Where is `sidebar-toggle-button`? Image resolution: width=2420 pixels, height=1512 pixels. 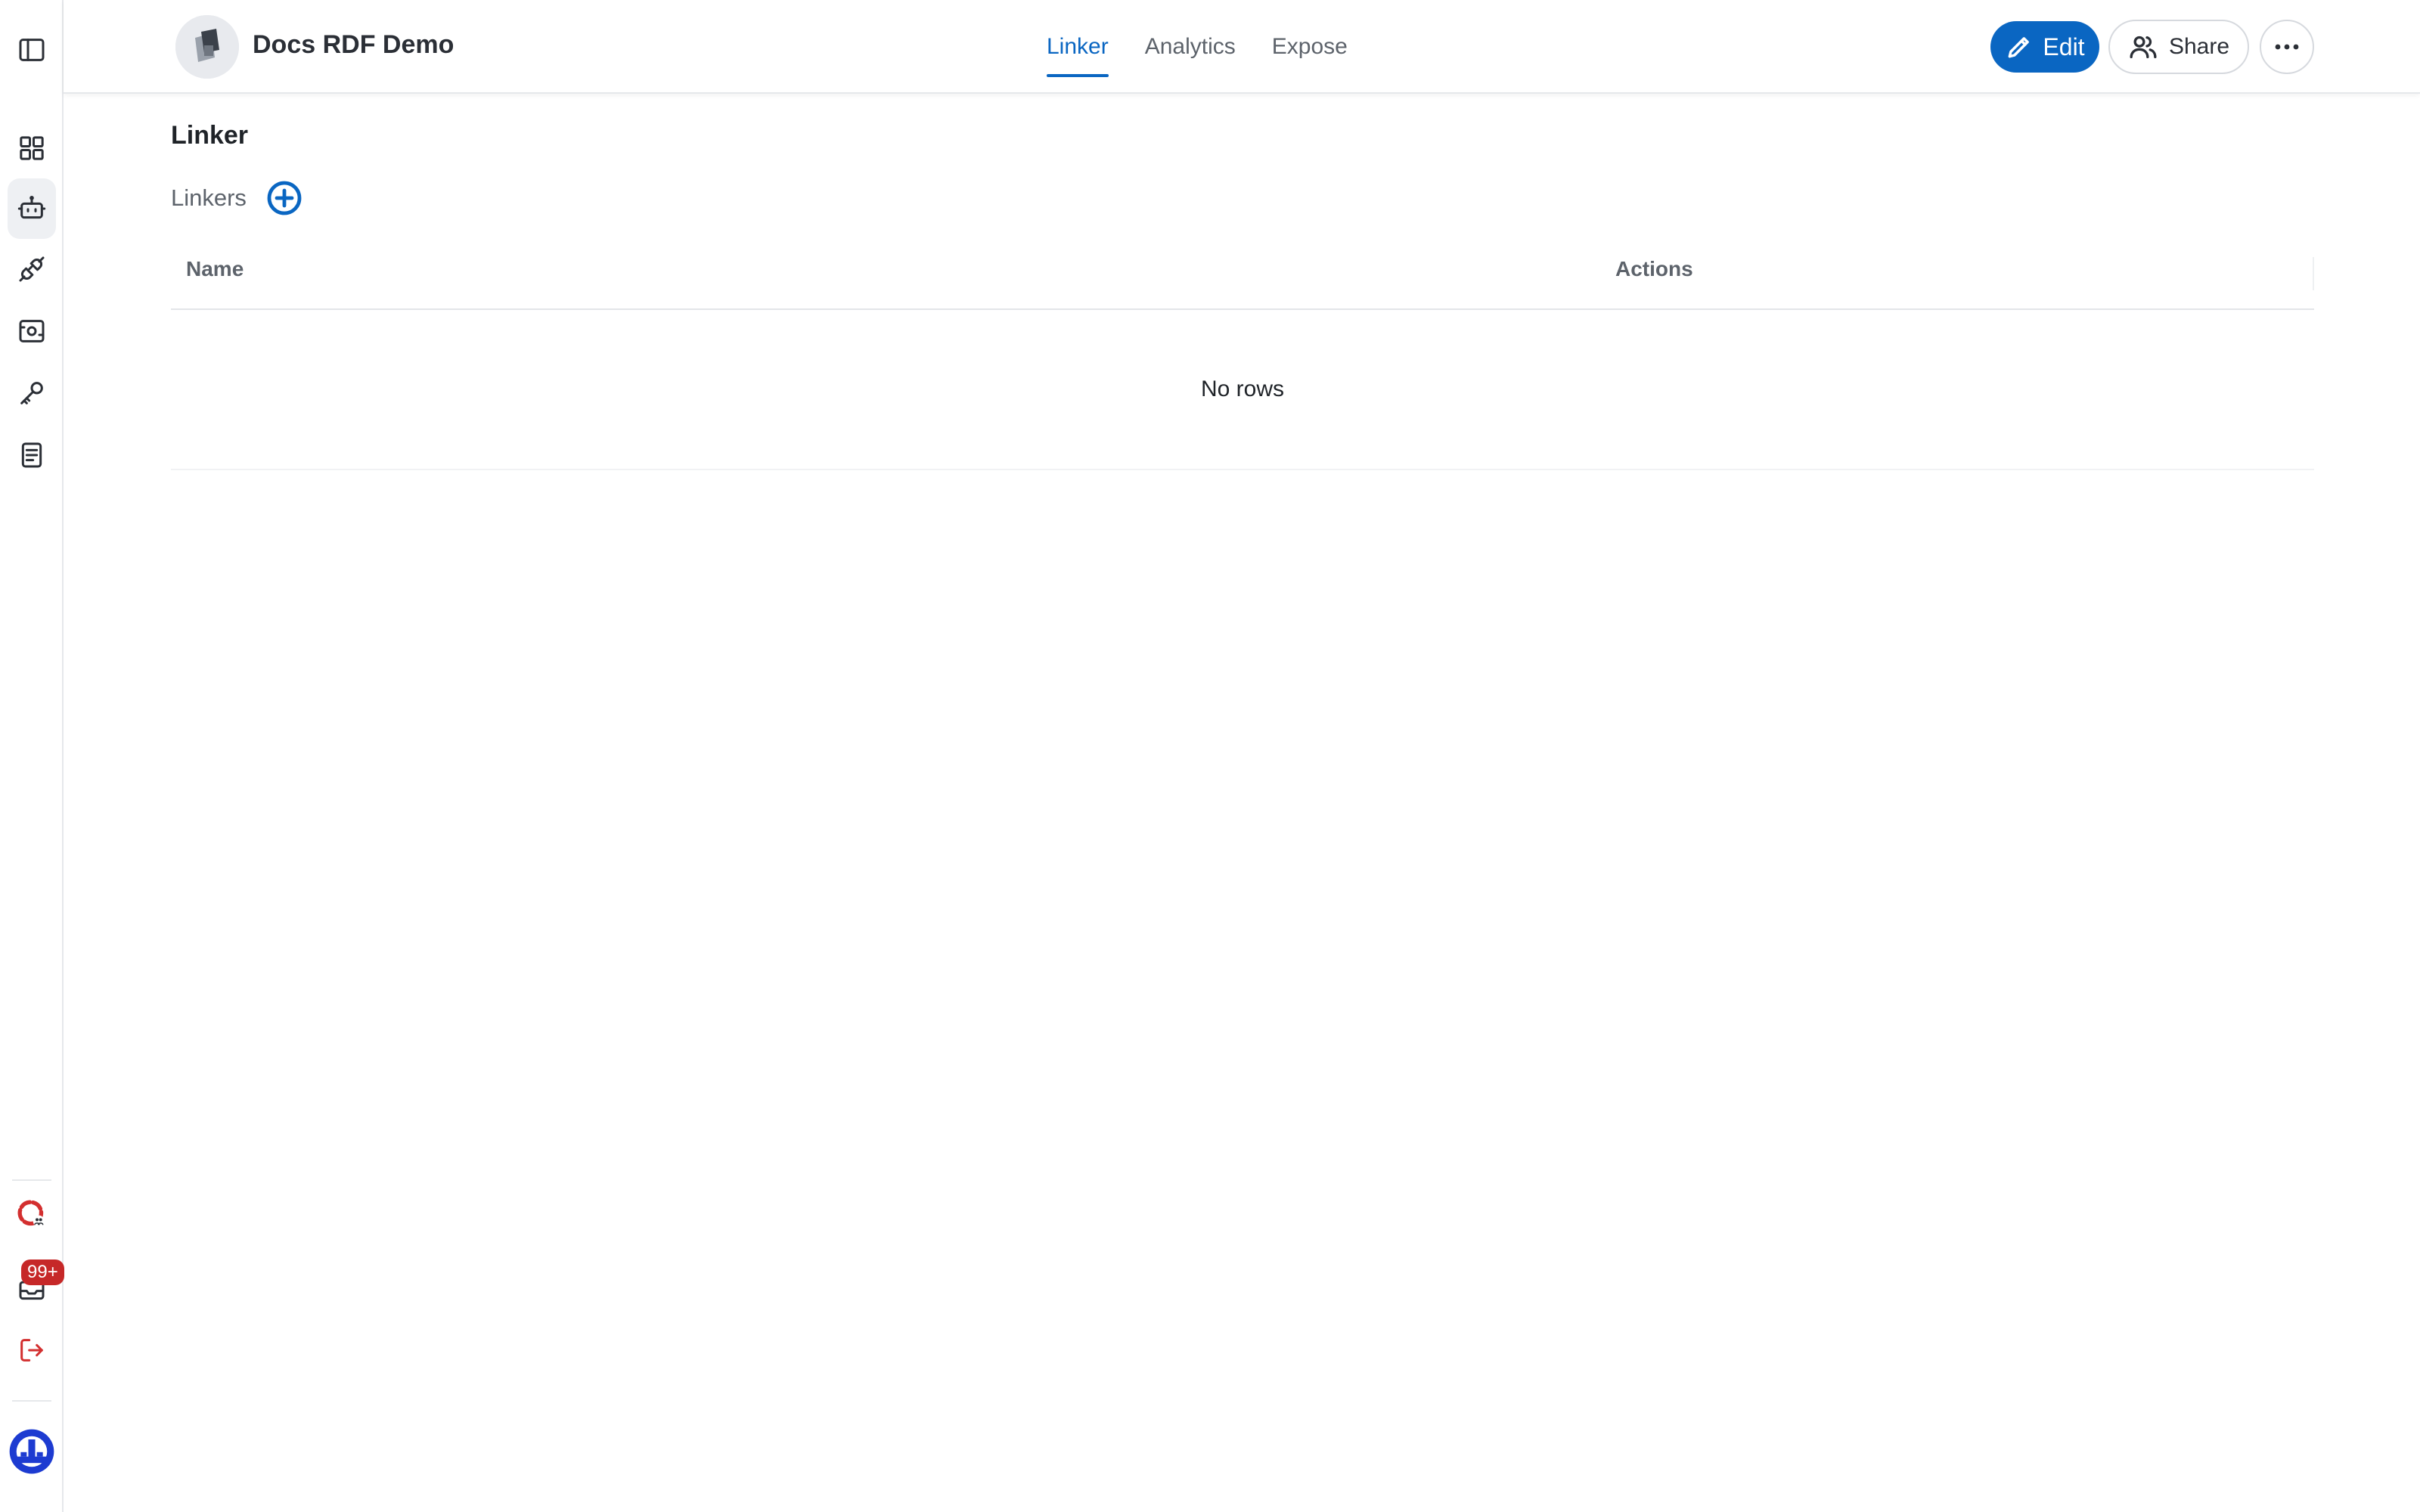 sidebar-toggle-button is located at coordinates (32, 50).